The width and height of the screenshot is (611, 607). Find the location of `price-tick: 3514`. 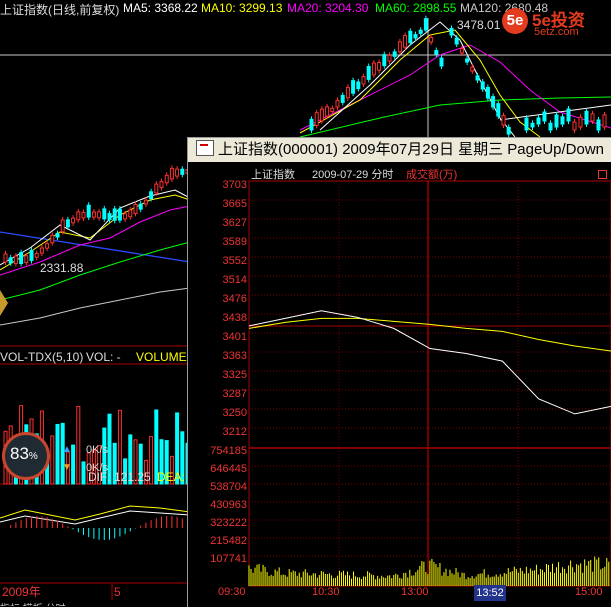

price-tick: 3514 is located at coordinates (234, 280).